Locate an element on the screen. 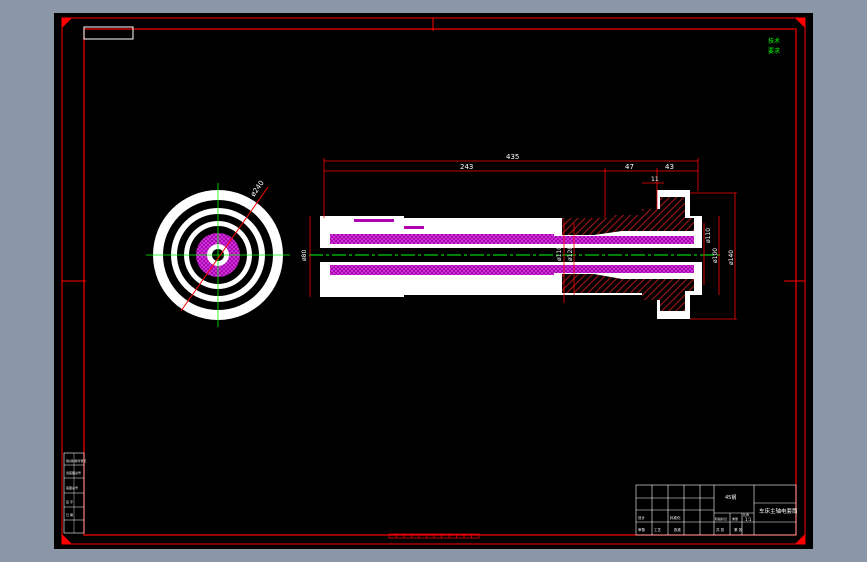 Image resolution: width=867 pixels, height=562 pixels. side-table: 借(通)用件登记 旧底图总号 底图总号 签 字 日 期 is located at coordinates (74, 493).